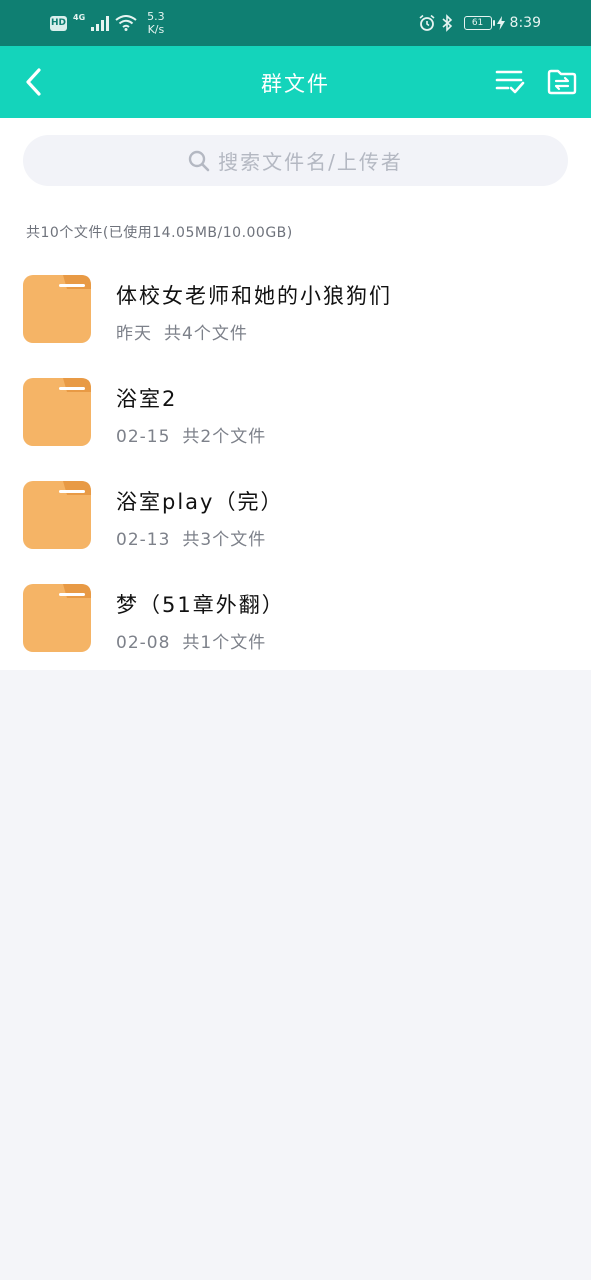 This screenshot has width=591, height=1280. Describe the element at coordinates (159, 233) in the screenshot. I see `storage-summary: 共10个文件(已使用14.05MB/10.00GB)` at that location.